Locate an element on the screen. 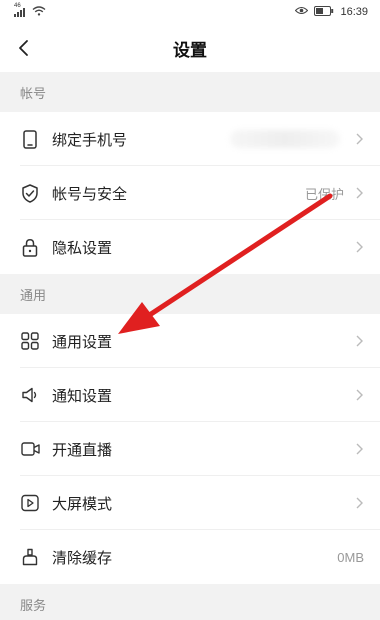  battery-icon is located at coordinates (324, 12).